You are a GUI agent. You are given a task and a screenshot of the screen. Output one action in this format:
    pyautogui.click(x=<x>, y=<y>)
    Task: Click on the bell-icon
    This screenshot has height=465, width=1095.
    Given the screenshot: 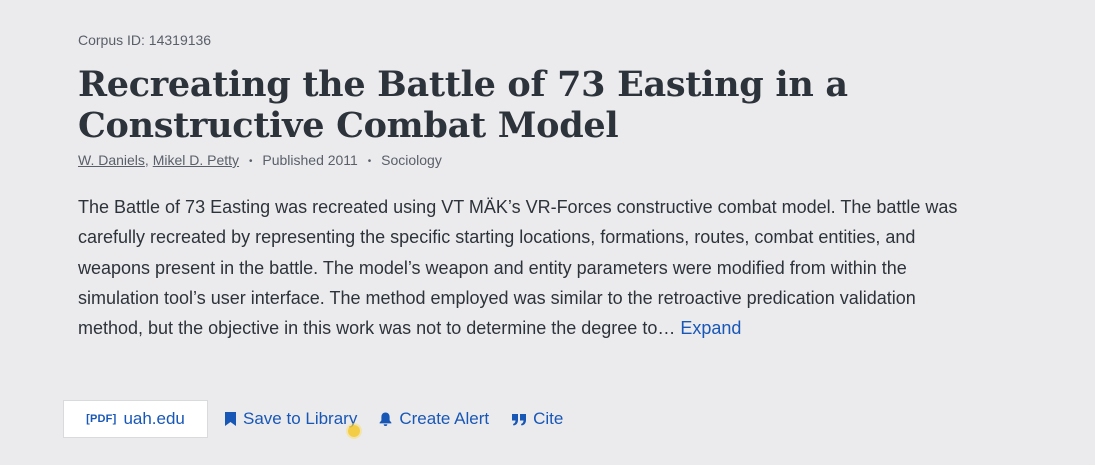 What is the action you would take?
    pyautogui.click(x=385, y=419)
    